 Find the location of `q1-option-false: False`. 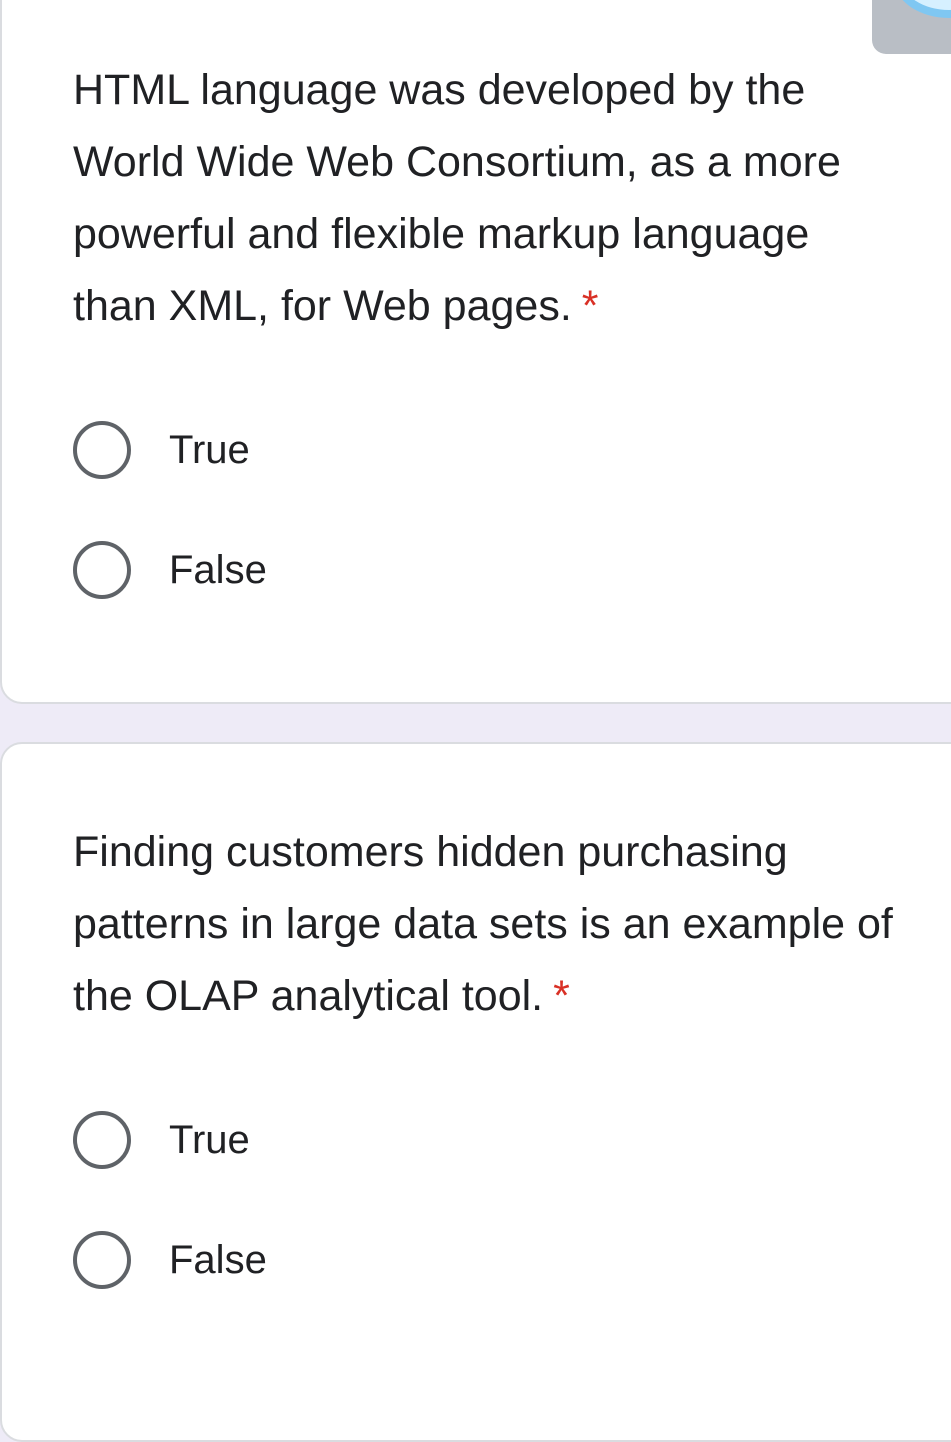

q1-option-false: False is located at coordinates (170, 570).